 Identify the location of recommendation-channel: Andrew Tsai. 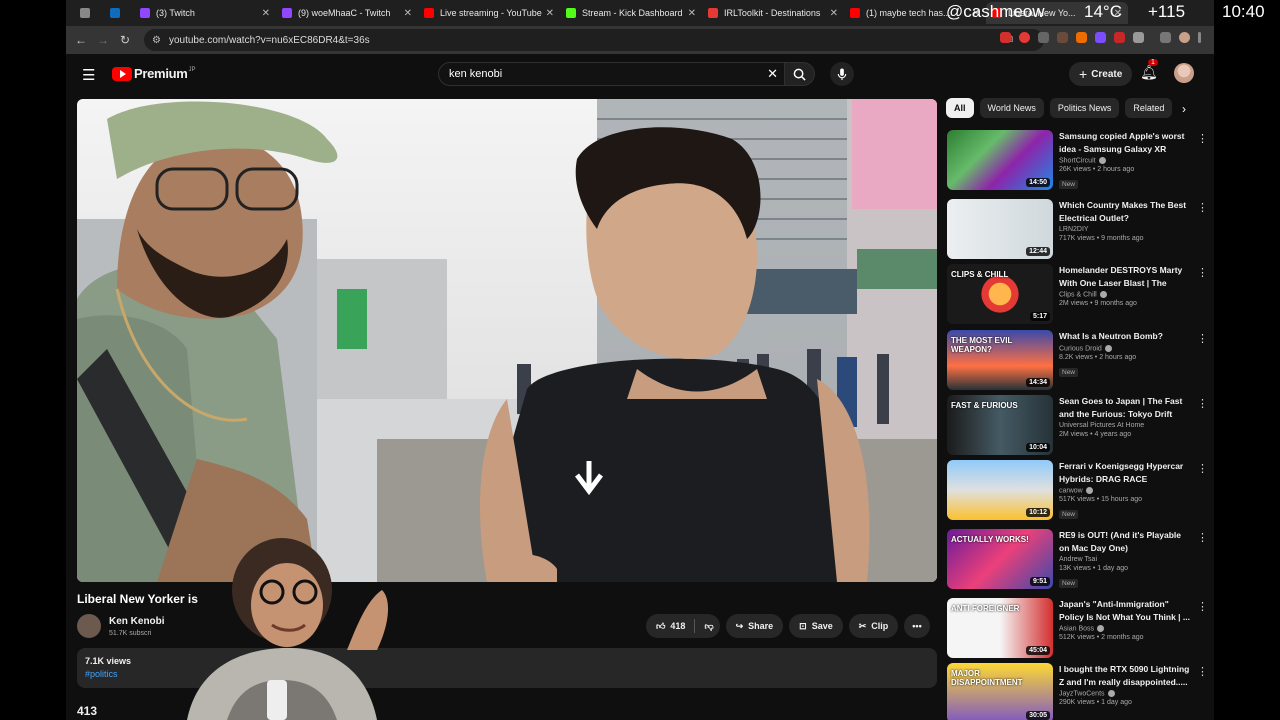
(1078, 559).